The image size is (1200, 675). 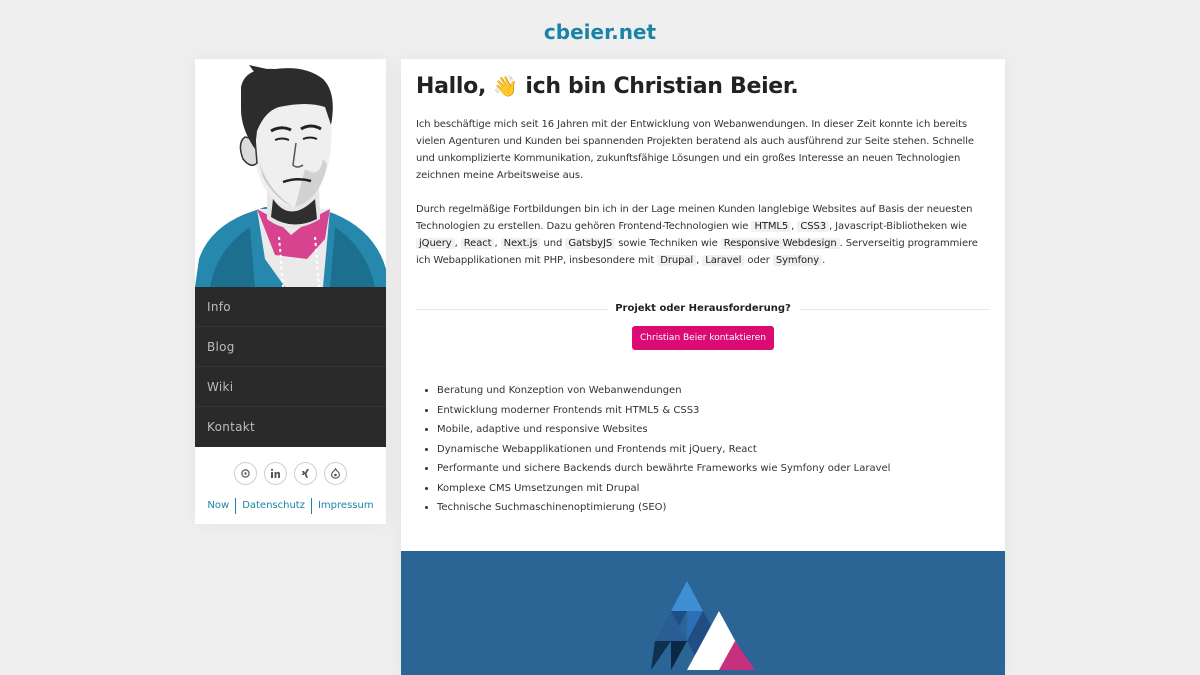 I want to click on linkedin-icon, so click(x=275, y=473).